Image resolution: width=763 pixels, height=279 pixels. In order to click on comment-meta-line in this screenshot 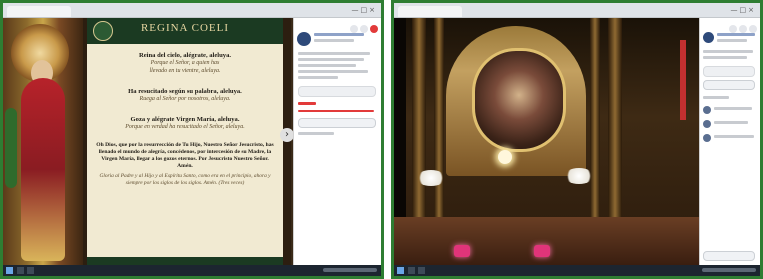, I will do `click(316, 133)`.